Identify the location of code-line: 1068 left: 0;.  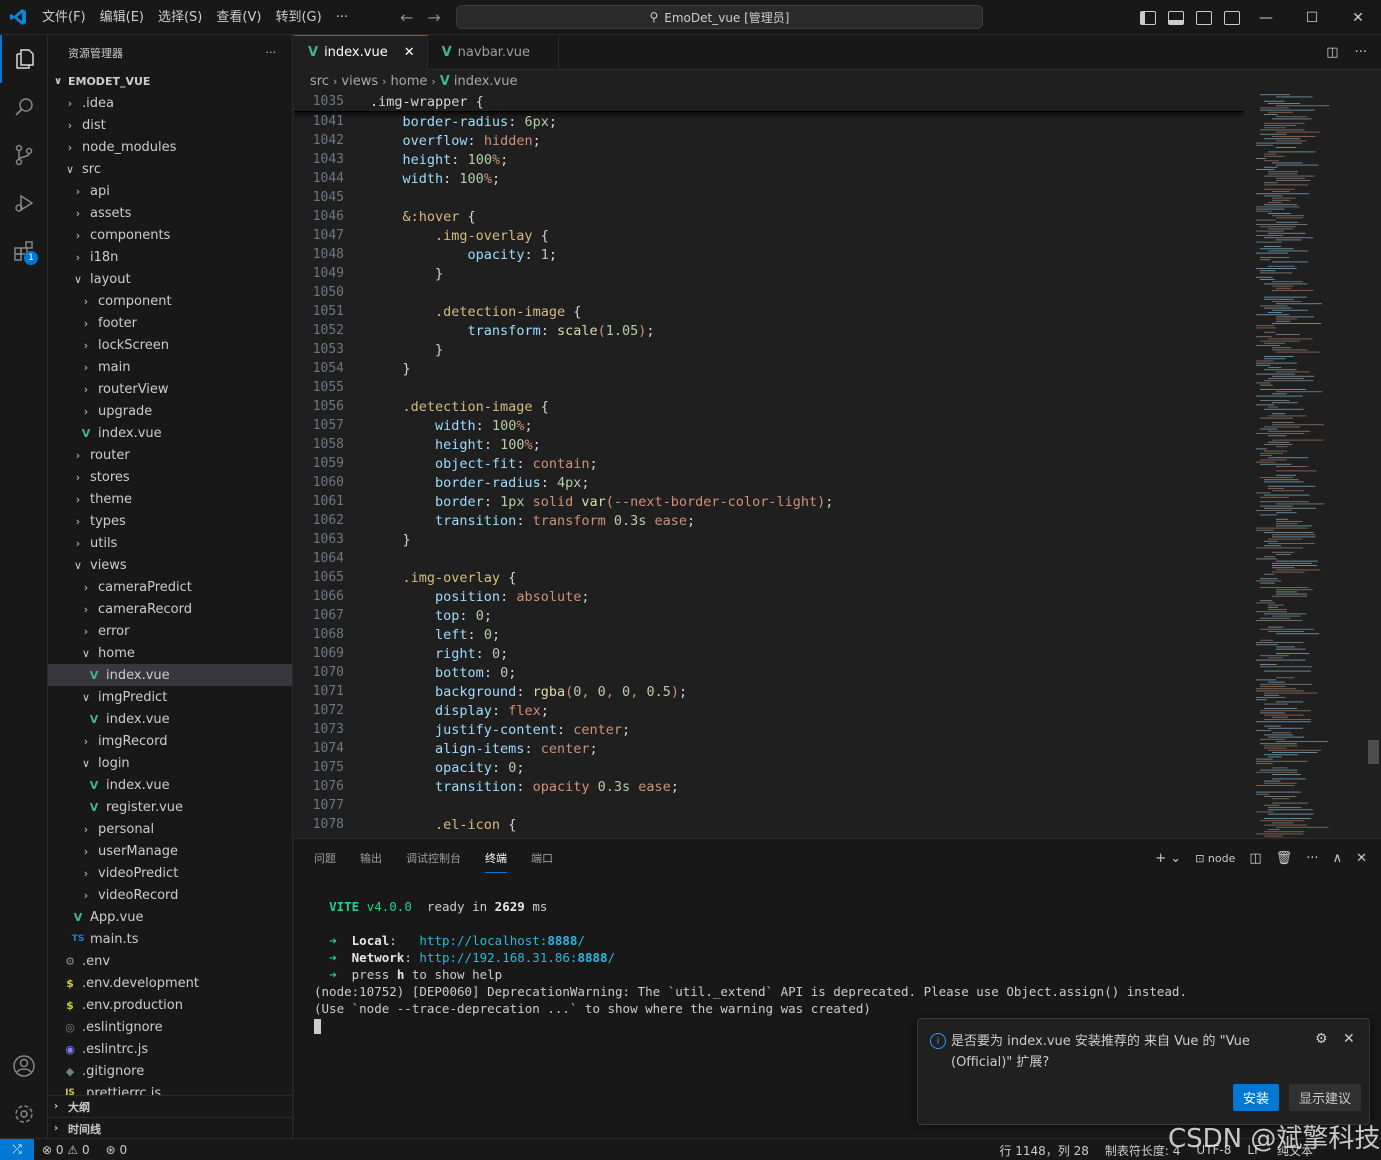
(769, 634).